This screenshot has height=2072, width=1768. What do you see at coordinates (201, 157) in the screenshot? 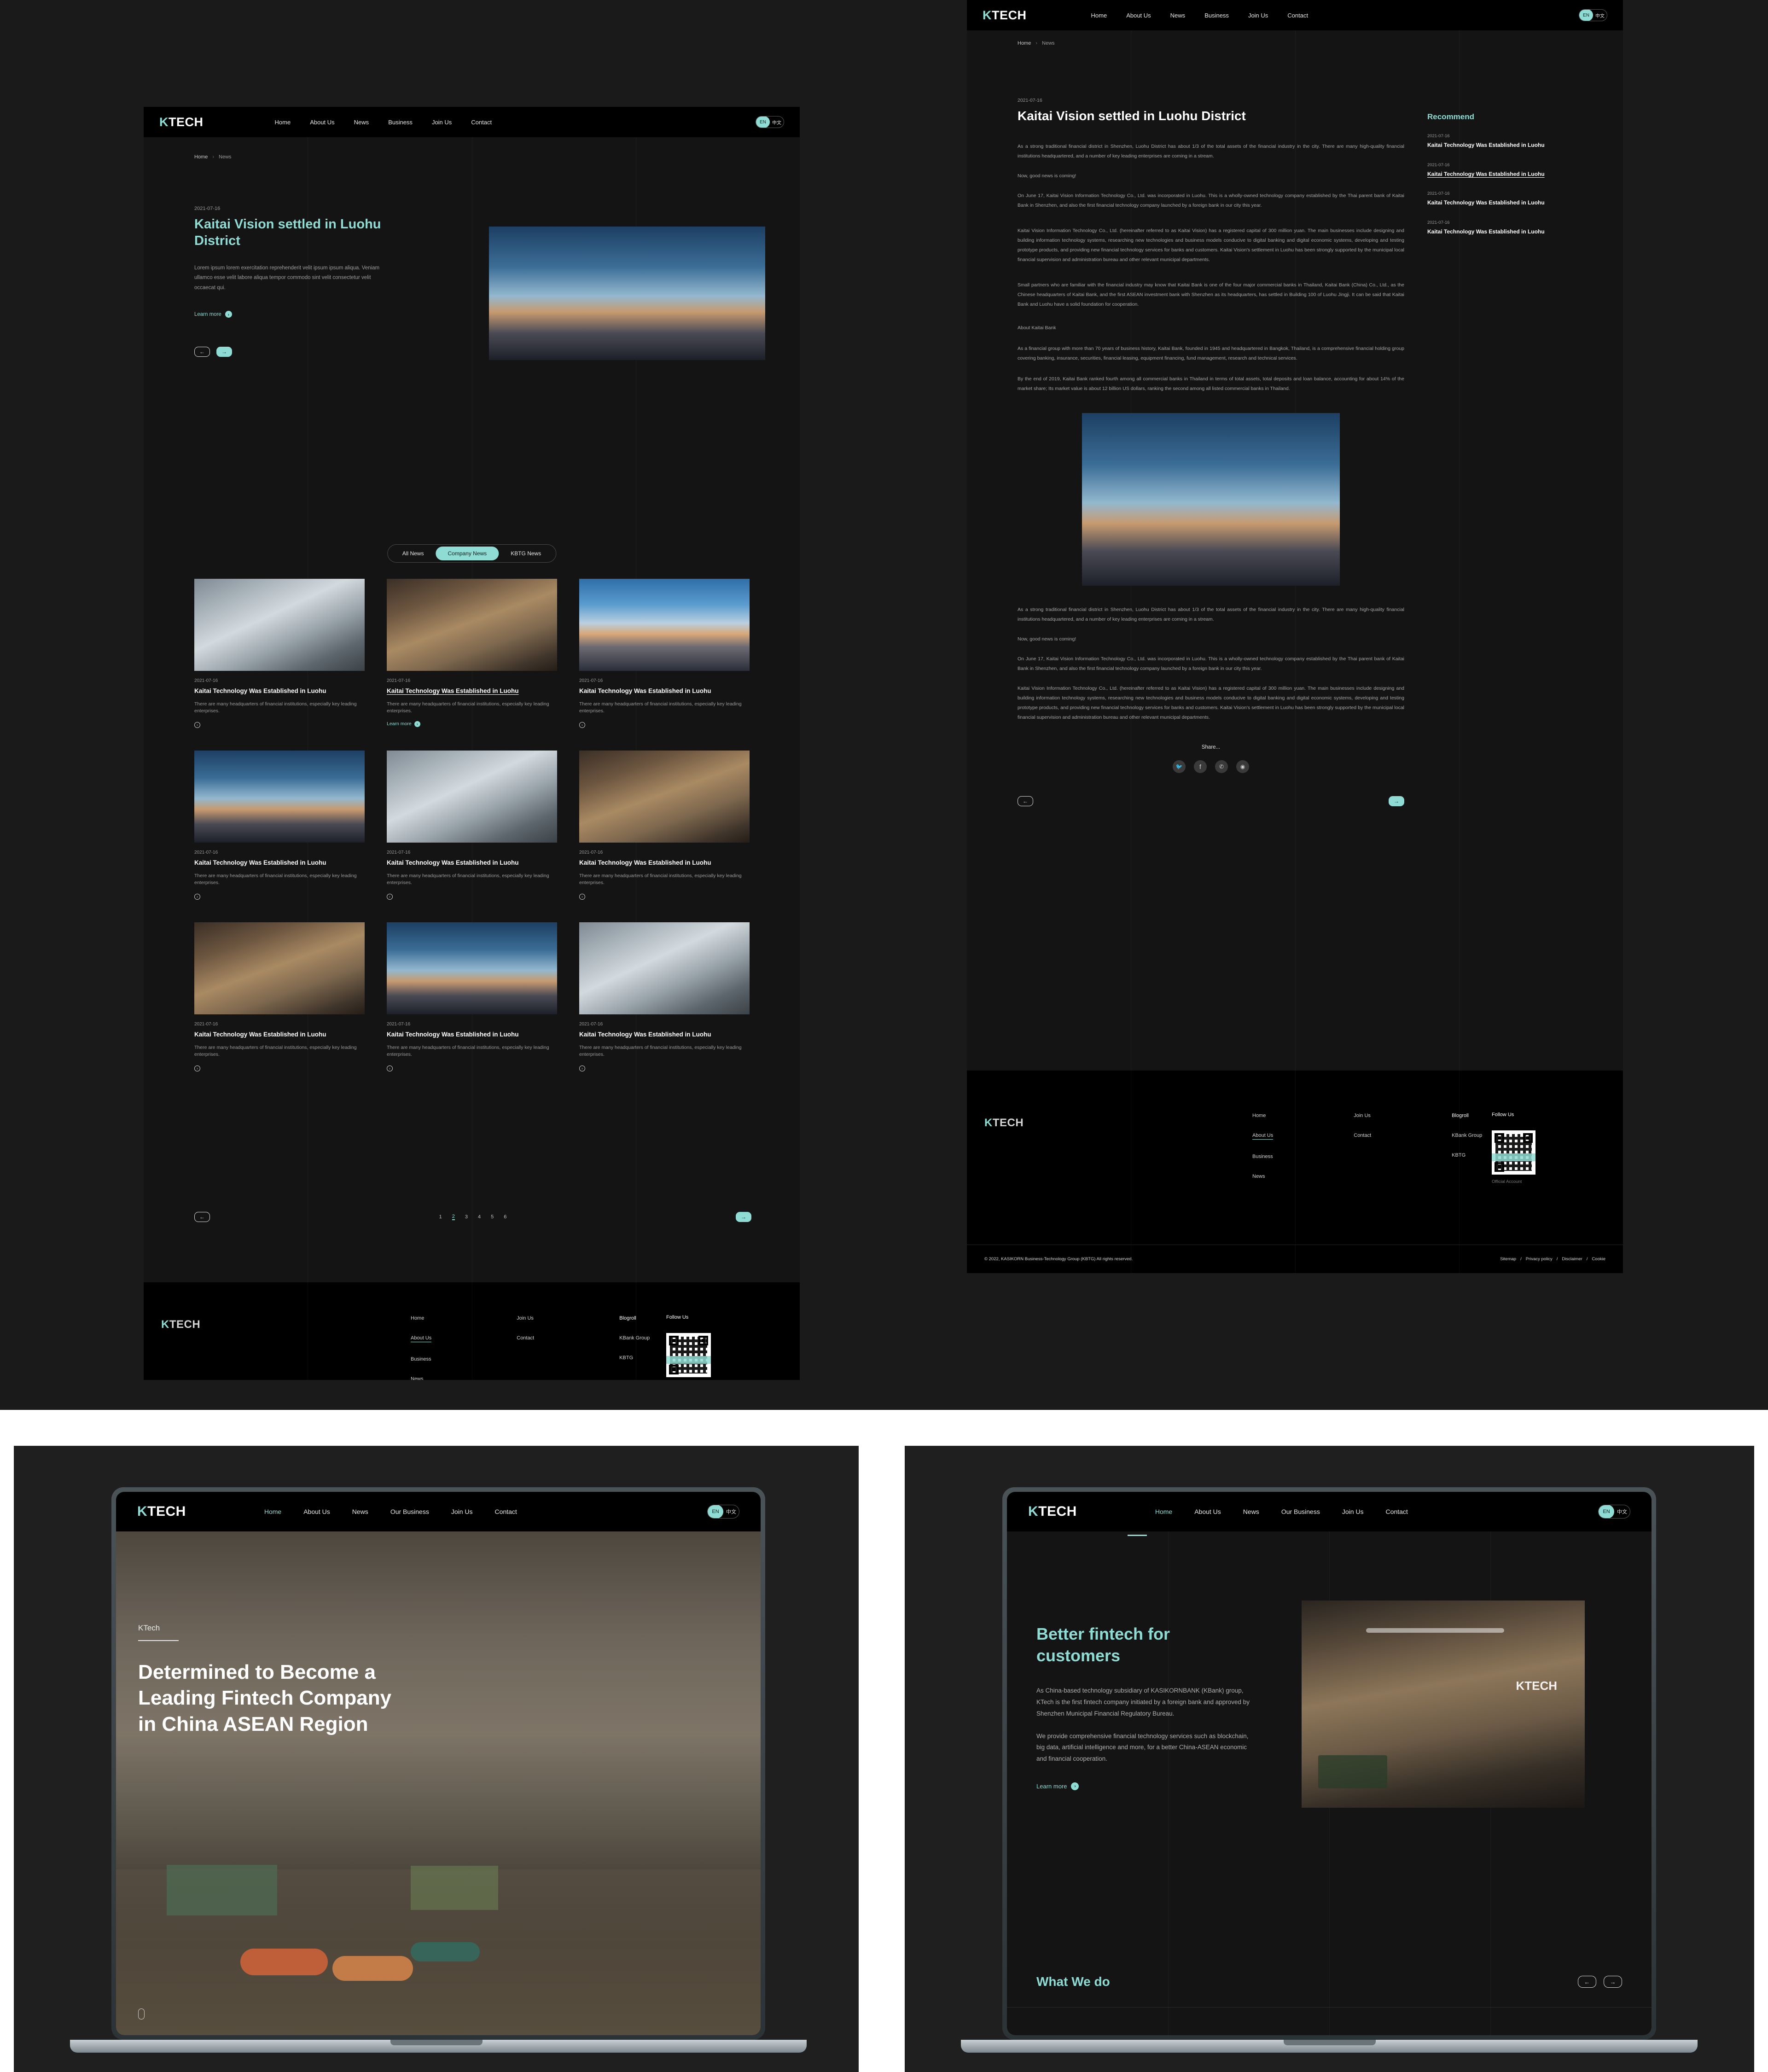
I see `breadcrumb-home: Home` at bounding box center [201, 157].